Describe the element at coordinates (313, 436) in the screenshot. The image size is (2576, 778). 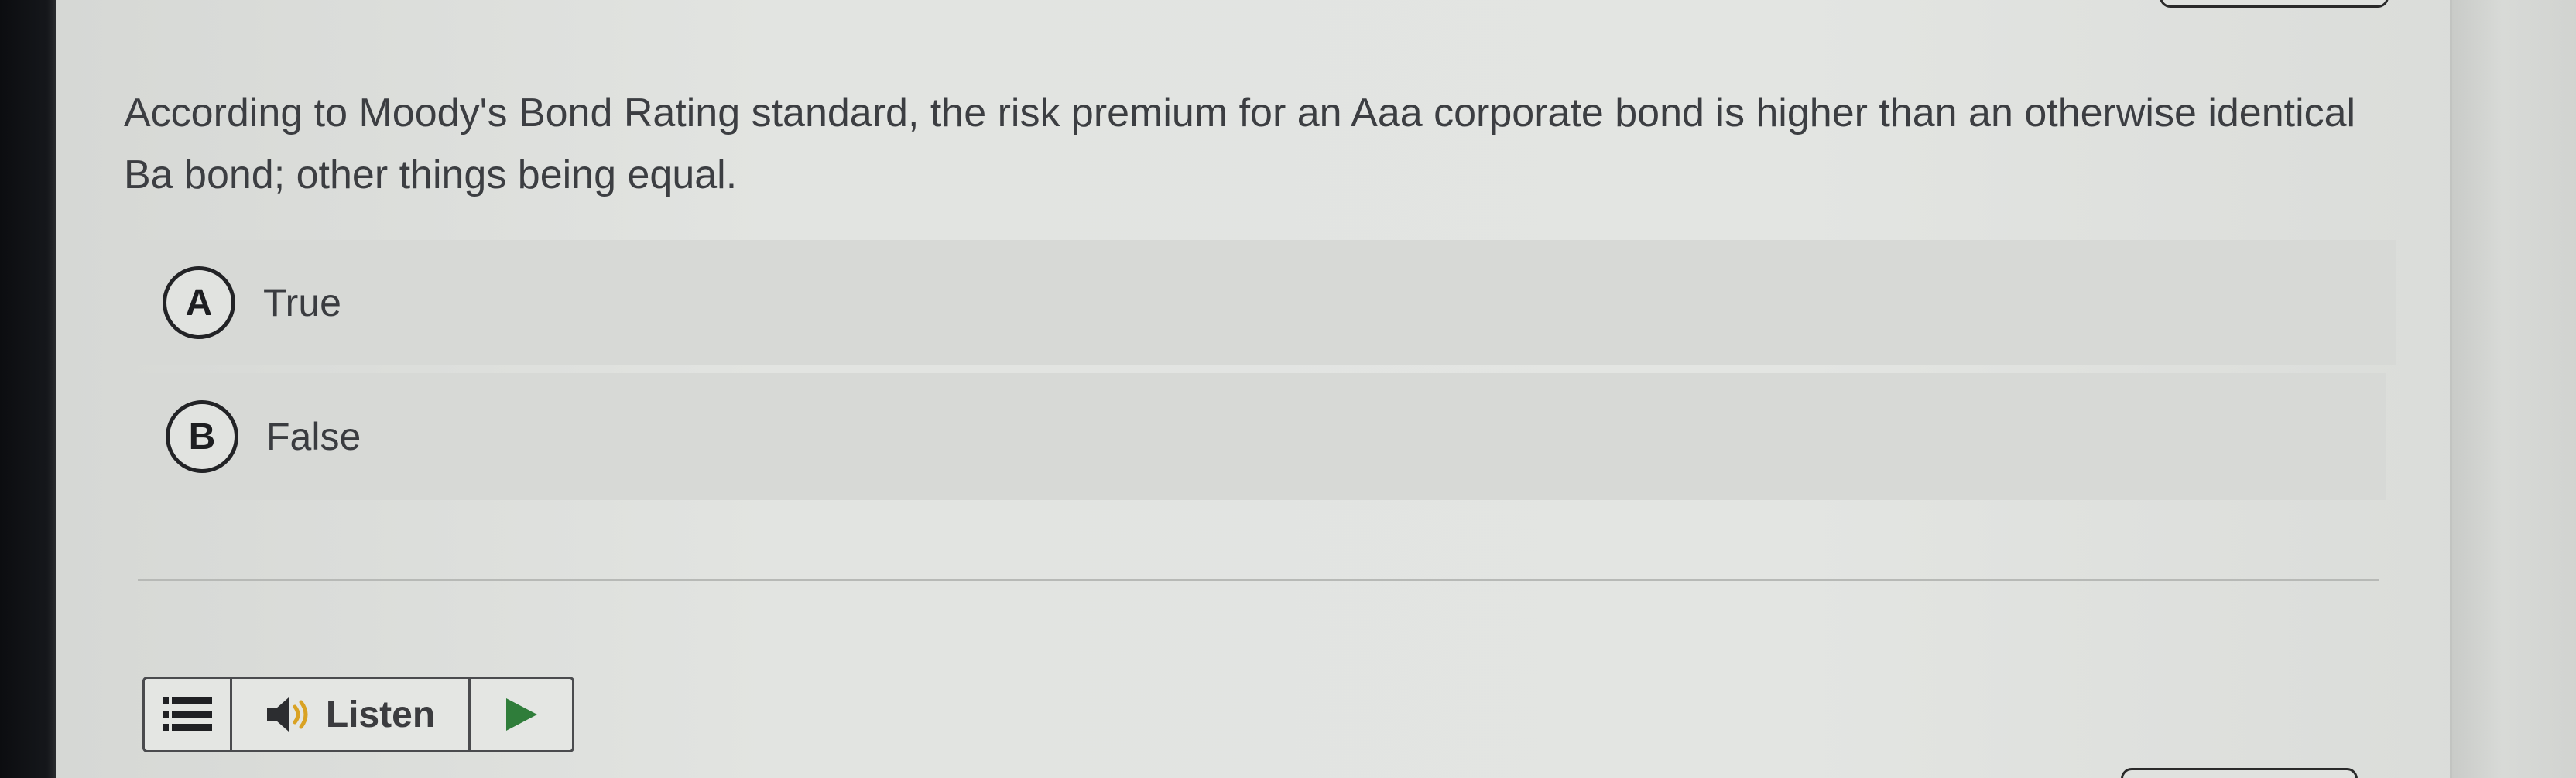
I see `choice-b-label: False` at that location.